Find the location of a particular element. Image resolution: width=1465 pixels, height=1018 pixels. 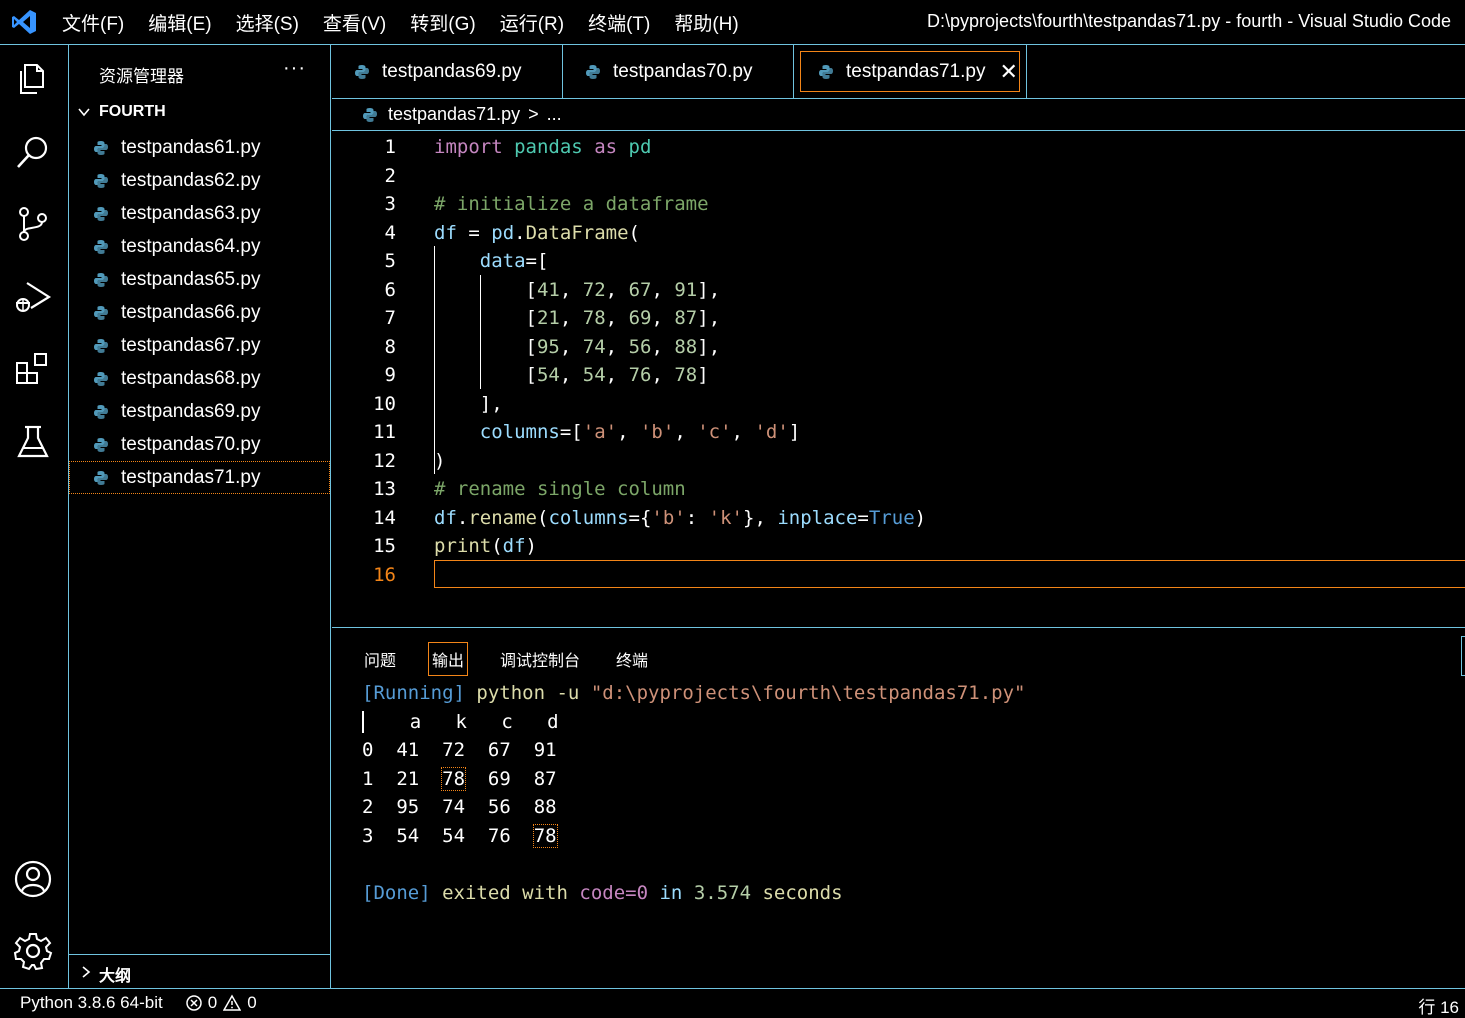

done-text: exited with is located at coordinates (505, 893).